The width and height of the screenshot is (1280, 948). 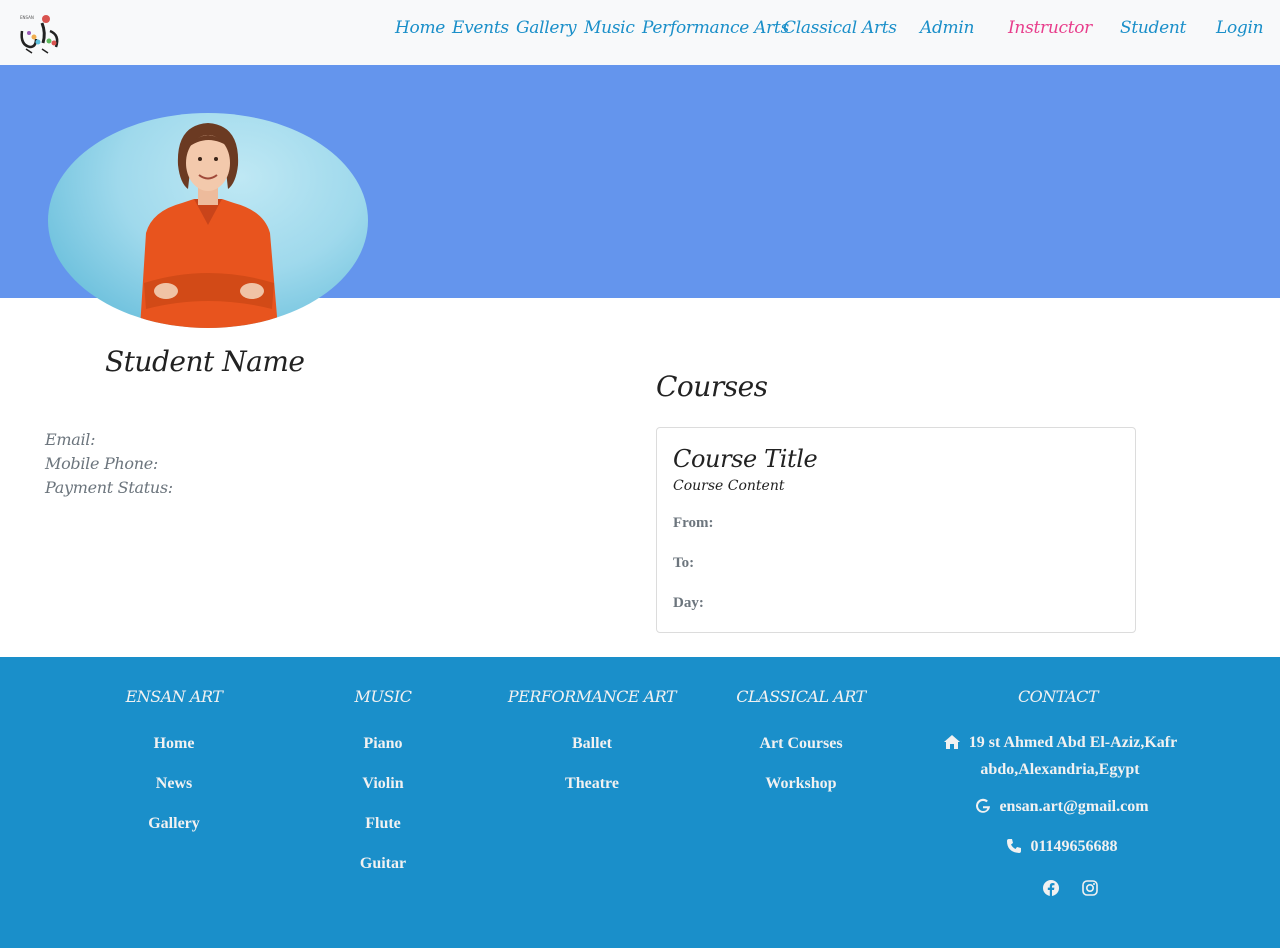 I want to click on facebook-icon, so click(x=1051, y=888).